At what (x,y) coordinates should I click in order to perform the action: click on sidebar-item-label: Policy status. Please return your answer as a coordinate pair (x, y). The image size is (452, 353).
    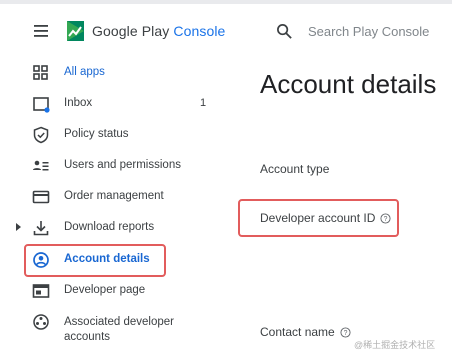
    Looking at the image, I should click on (96, 134).